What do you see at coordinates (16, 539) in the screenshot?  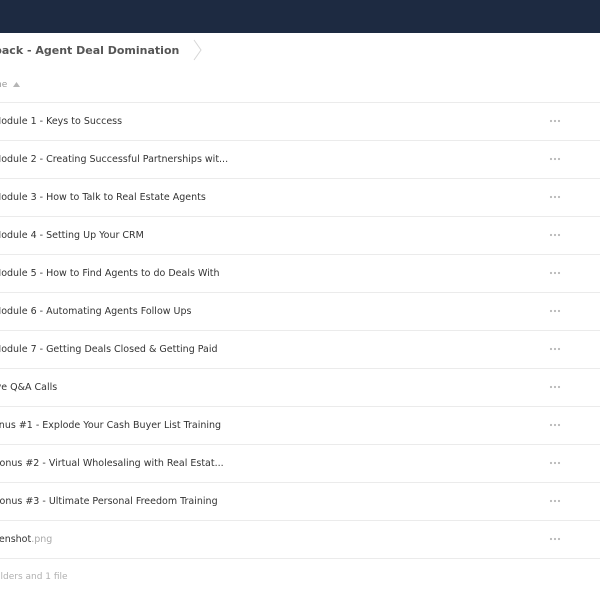 I see `list-item-name-text: eenshot` at bounding box center [16, 539].